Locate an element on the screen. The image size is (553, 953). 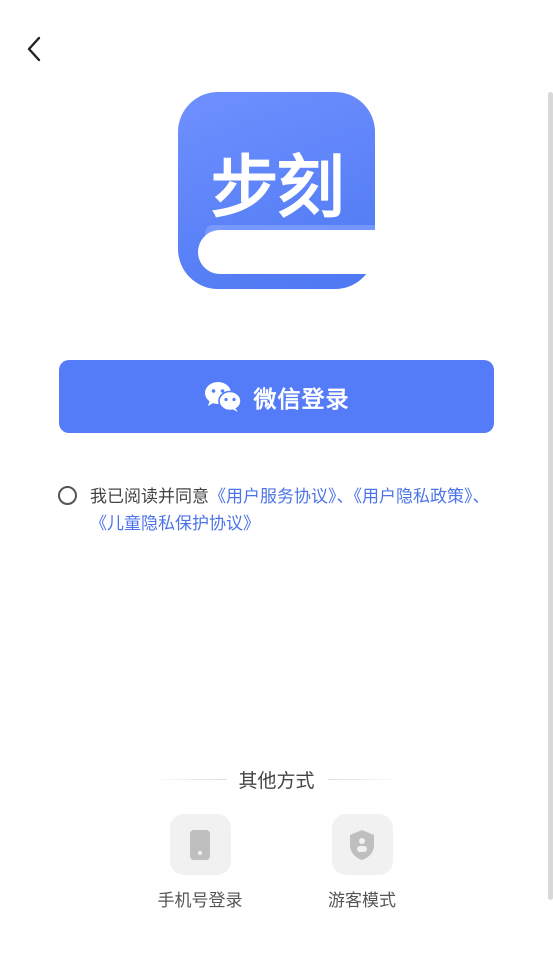
guest-icon-box is located at coordinates (362, 844).